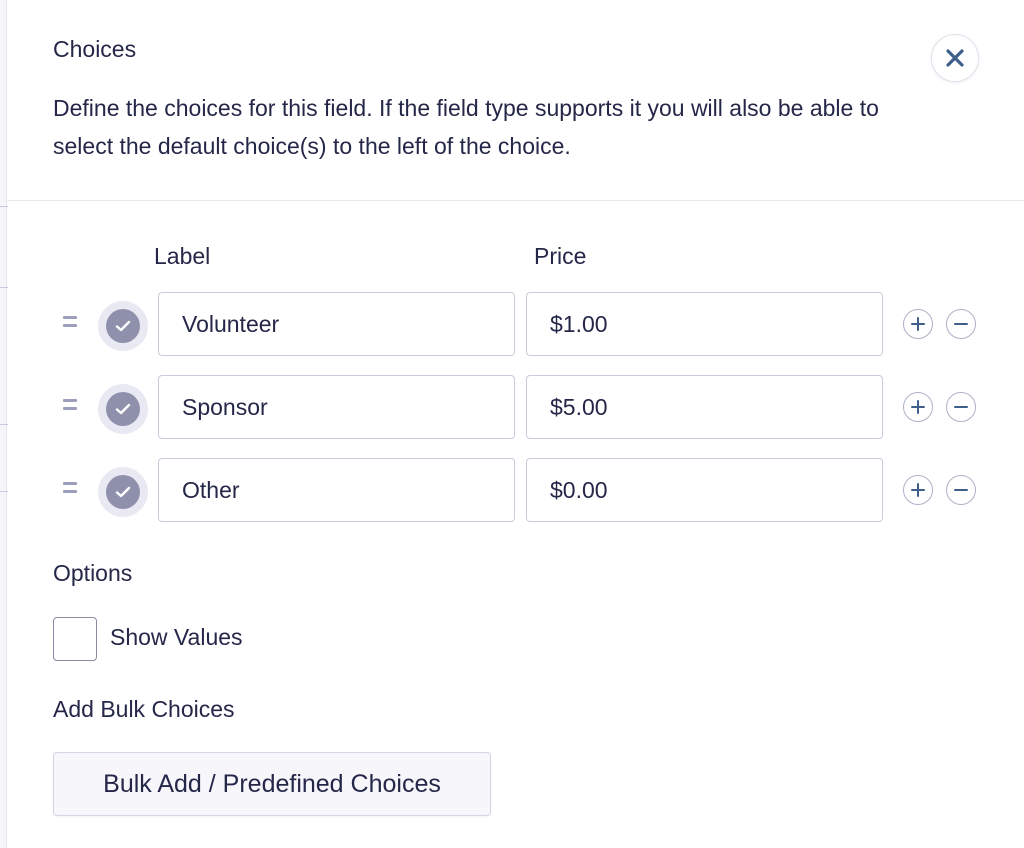  Describe the element at coordinates (75, 639) in the screenshot. I see `show-values-checkbox` at that location.